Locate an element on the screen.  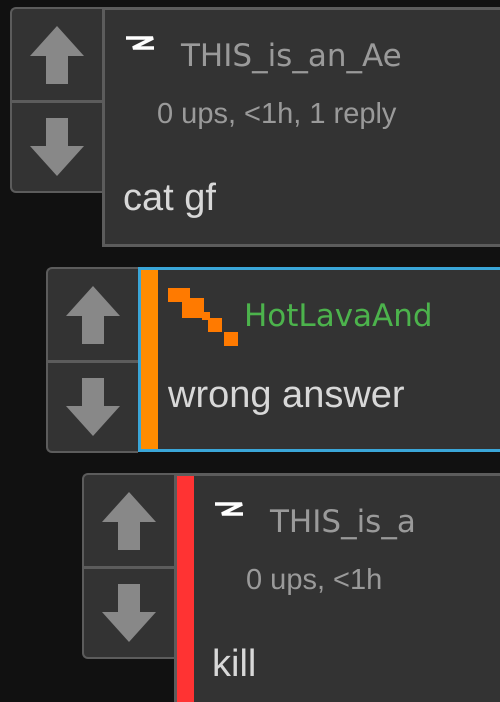
comment-meta: 0 ups, <1h, 1 reply is located at coordinates (277, 114).